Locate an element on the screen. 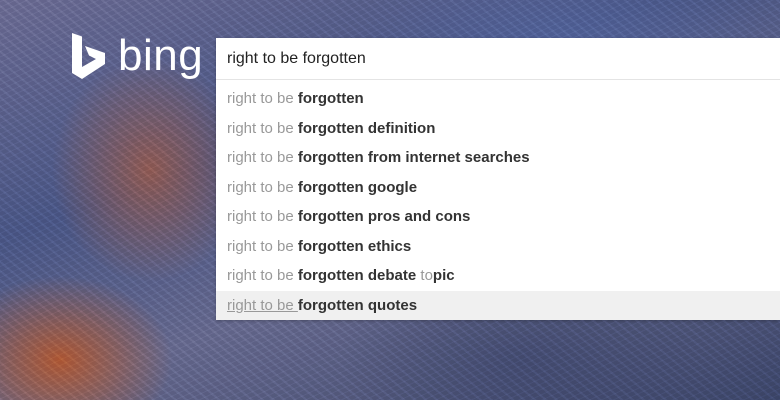  suggestion-tail: pic is located at coordinates (443, 275).